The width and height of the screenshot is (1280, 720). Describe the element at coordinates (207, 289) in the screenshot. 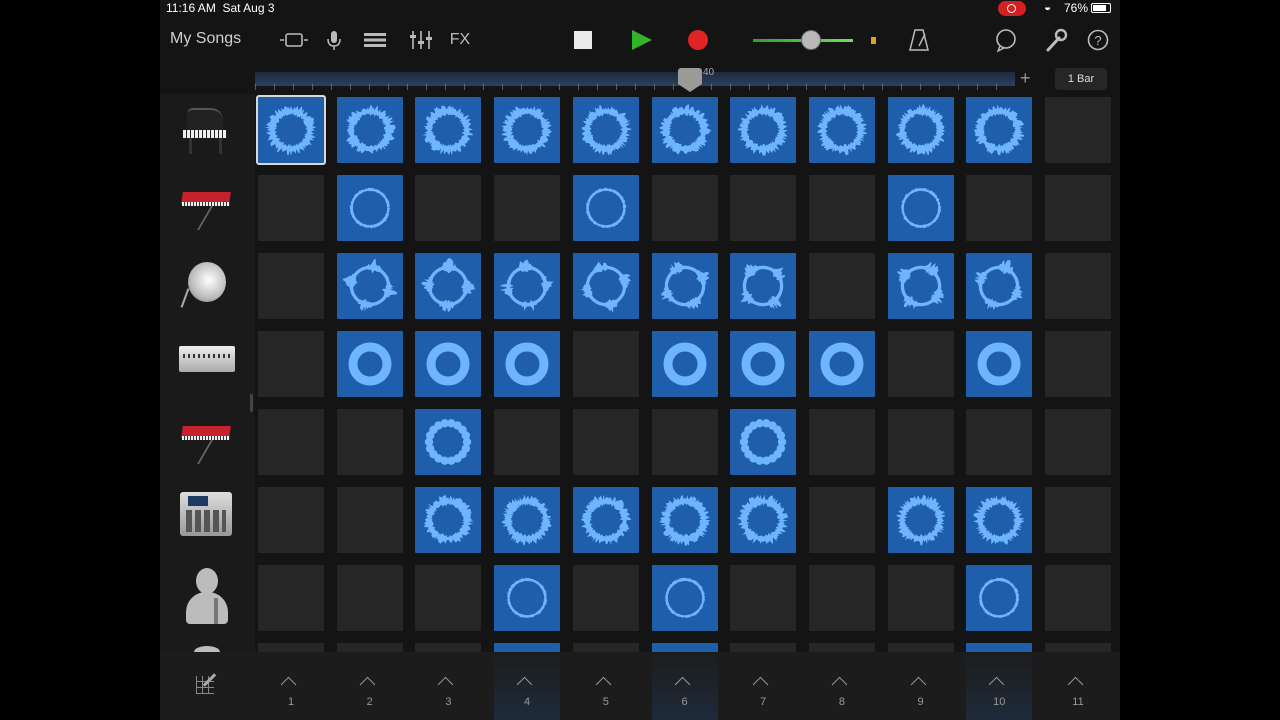

I see `track-header-drums` at that location.